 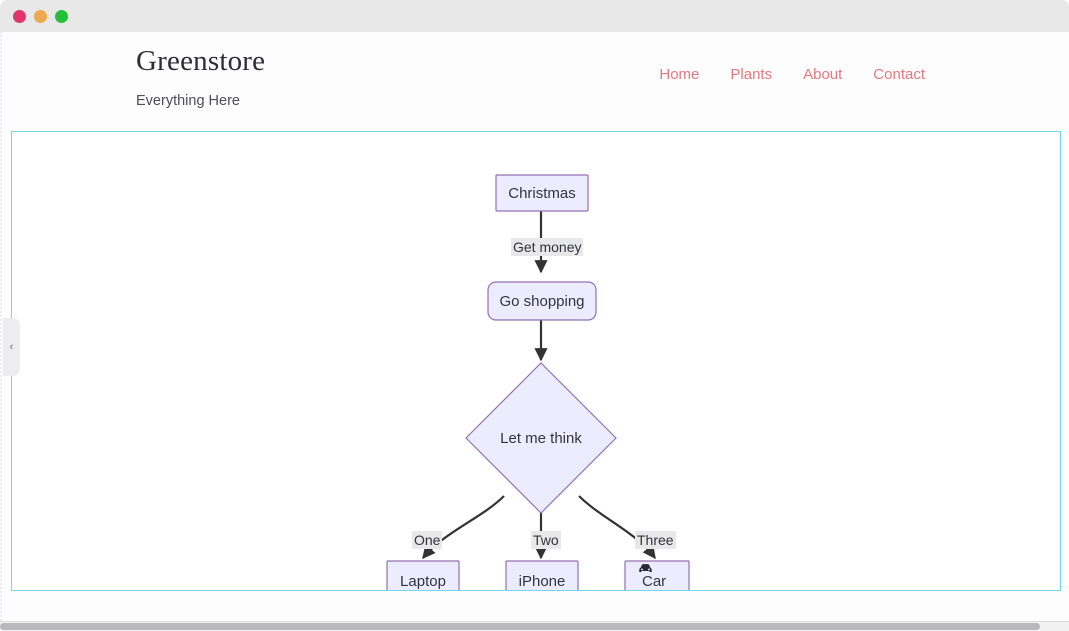 What do you see at coordinates (542, 301) in the screenshot?
I see `node-go-shopping-shape` at bounding box center [542, 301].